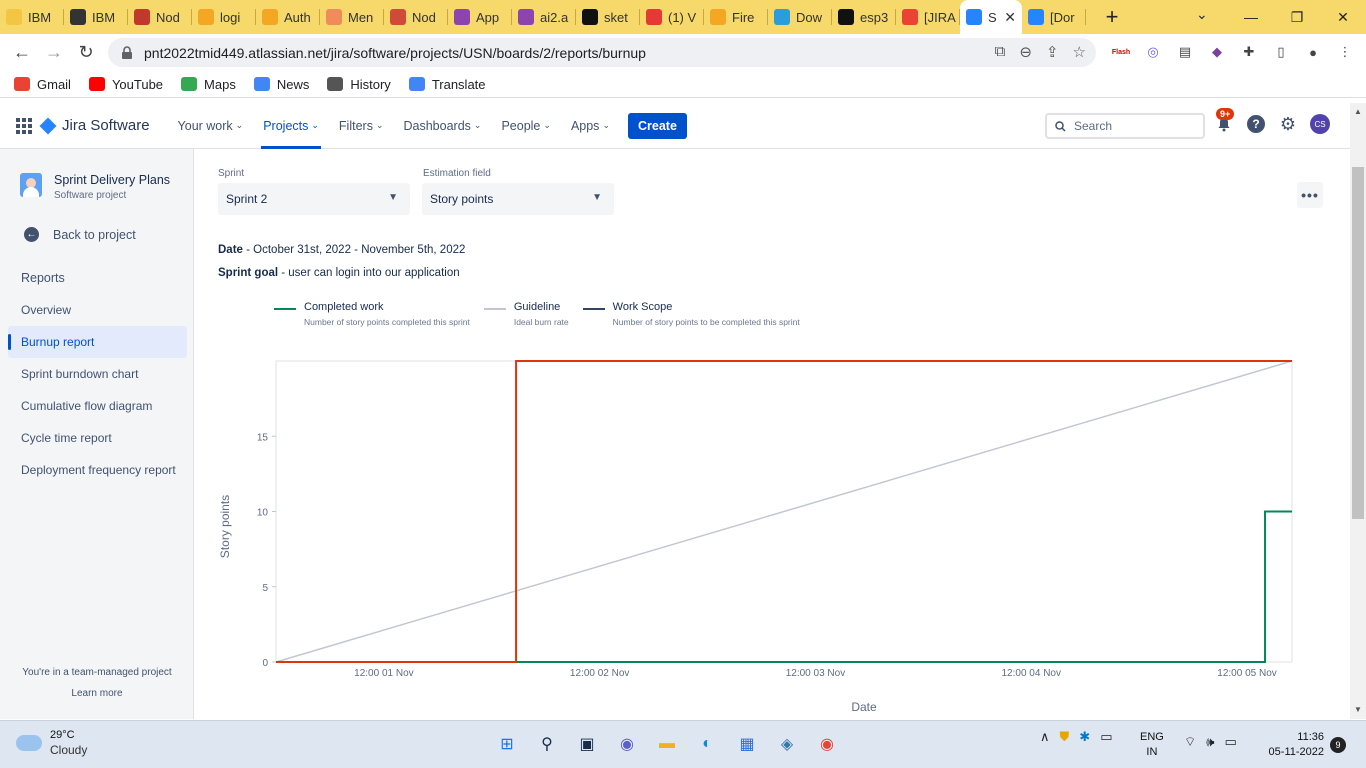  What do you see at coordinates (667, 744) in the screenshot?
I see `file-explorer-icon: ▬` at bounding box center [667, 744].